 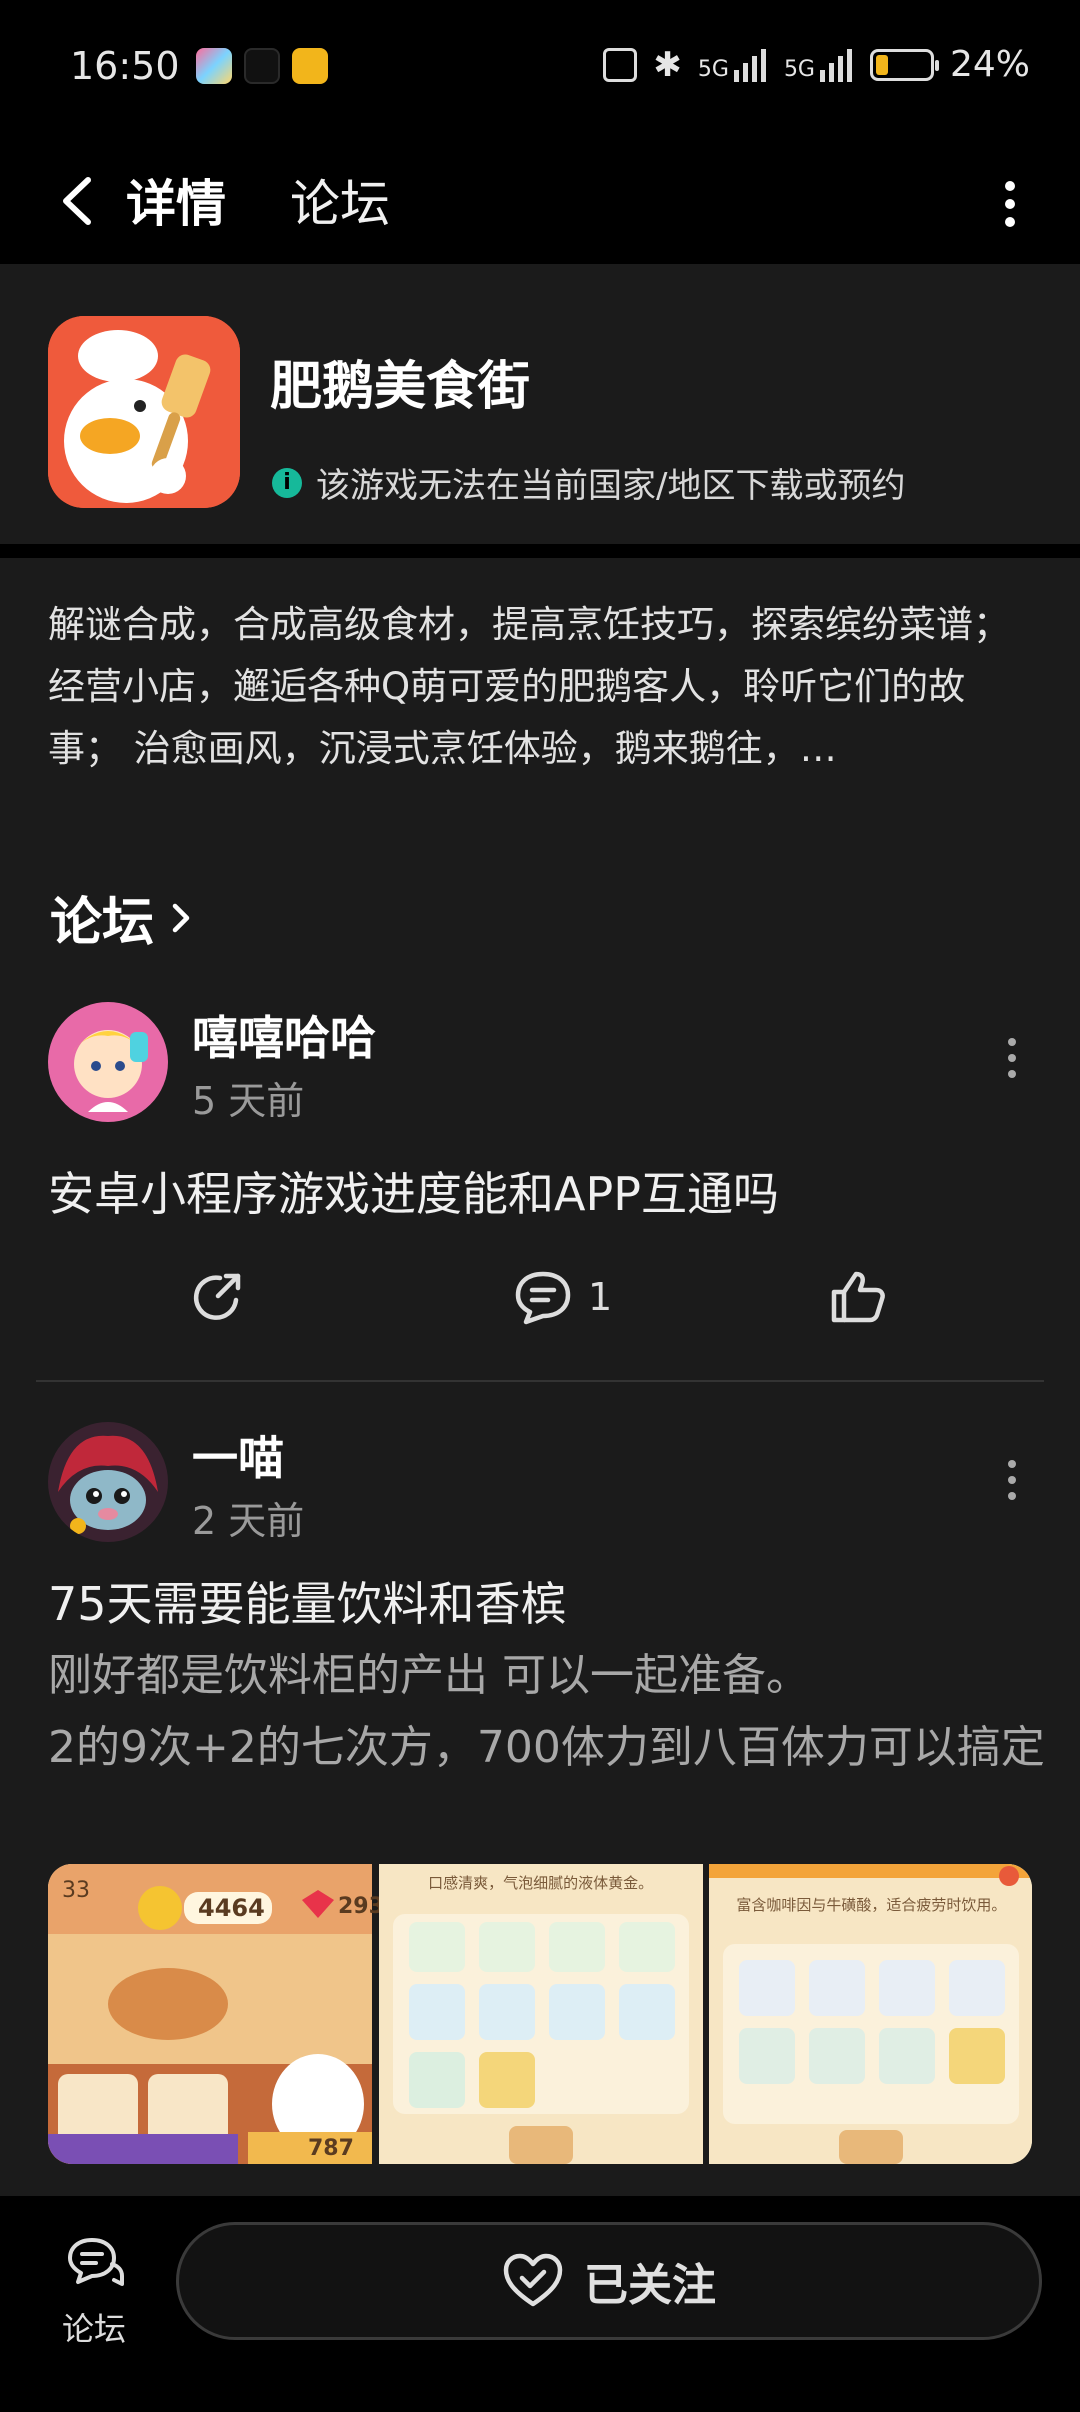 What do you see at coordinates (533, 2280) in the screenshot?
I see `heart-check-icon` at bounding box center [533, 2280].